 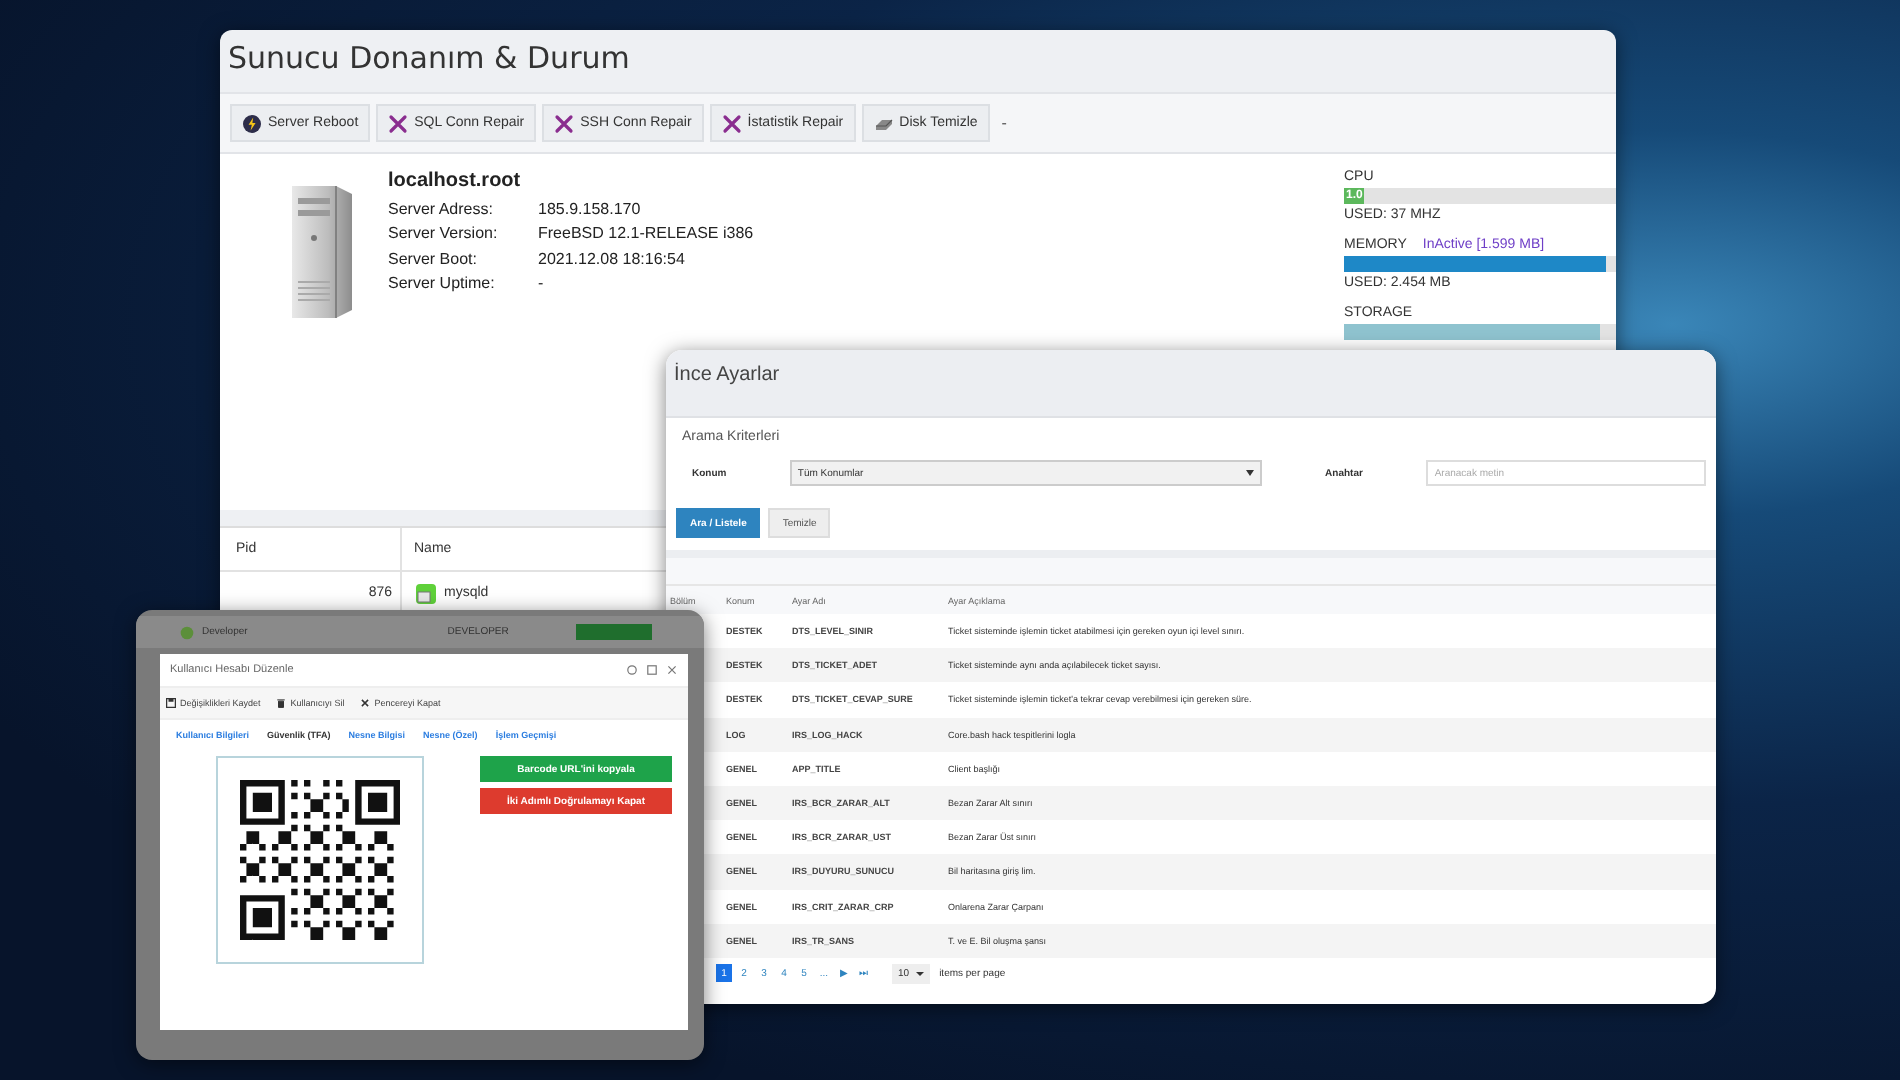 What do you see at coordinates (426, 593) in the screenshot?
I see `process-icon` at bounding box center [426, 593].